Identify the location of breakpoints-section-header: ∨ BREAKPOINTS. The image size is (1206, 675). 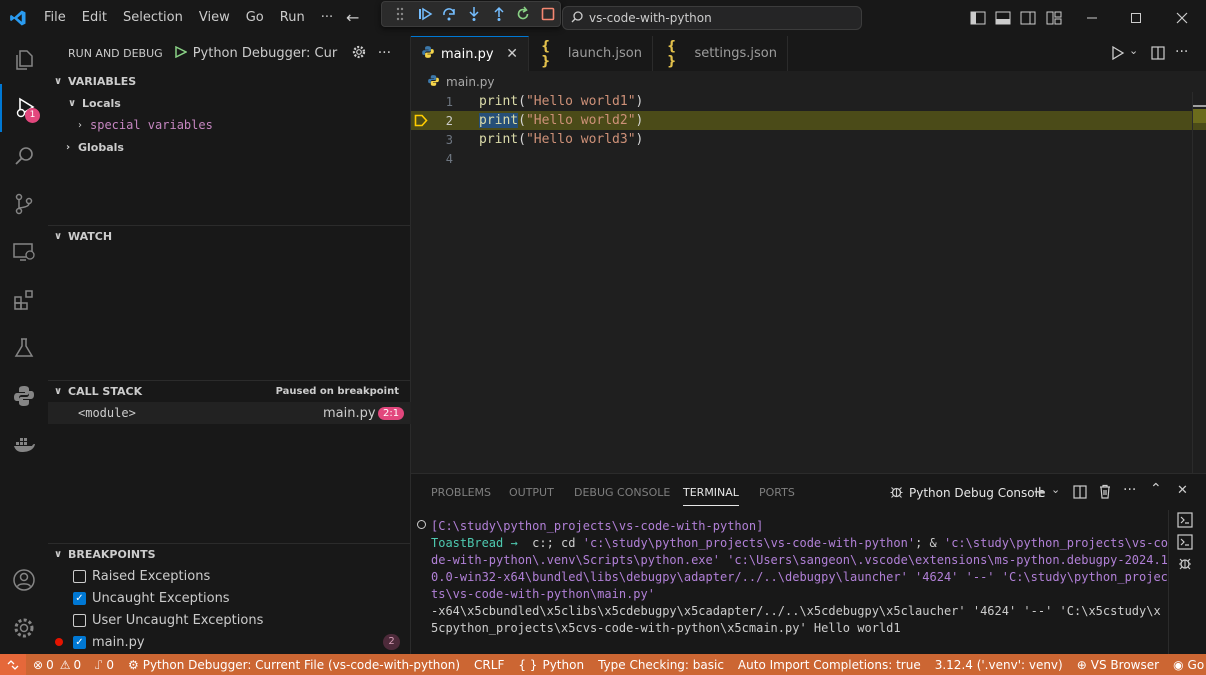
(229, 554).